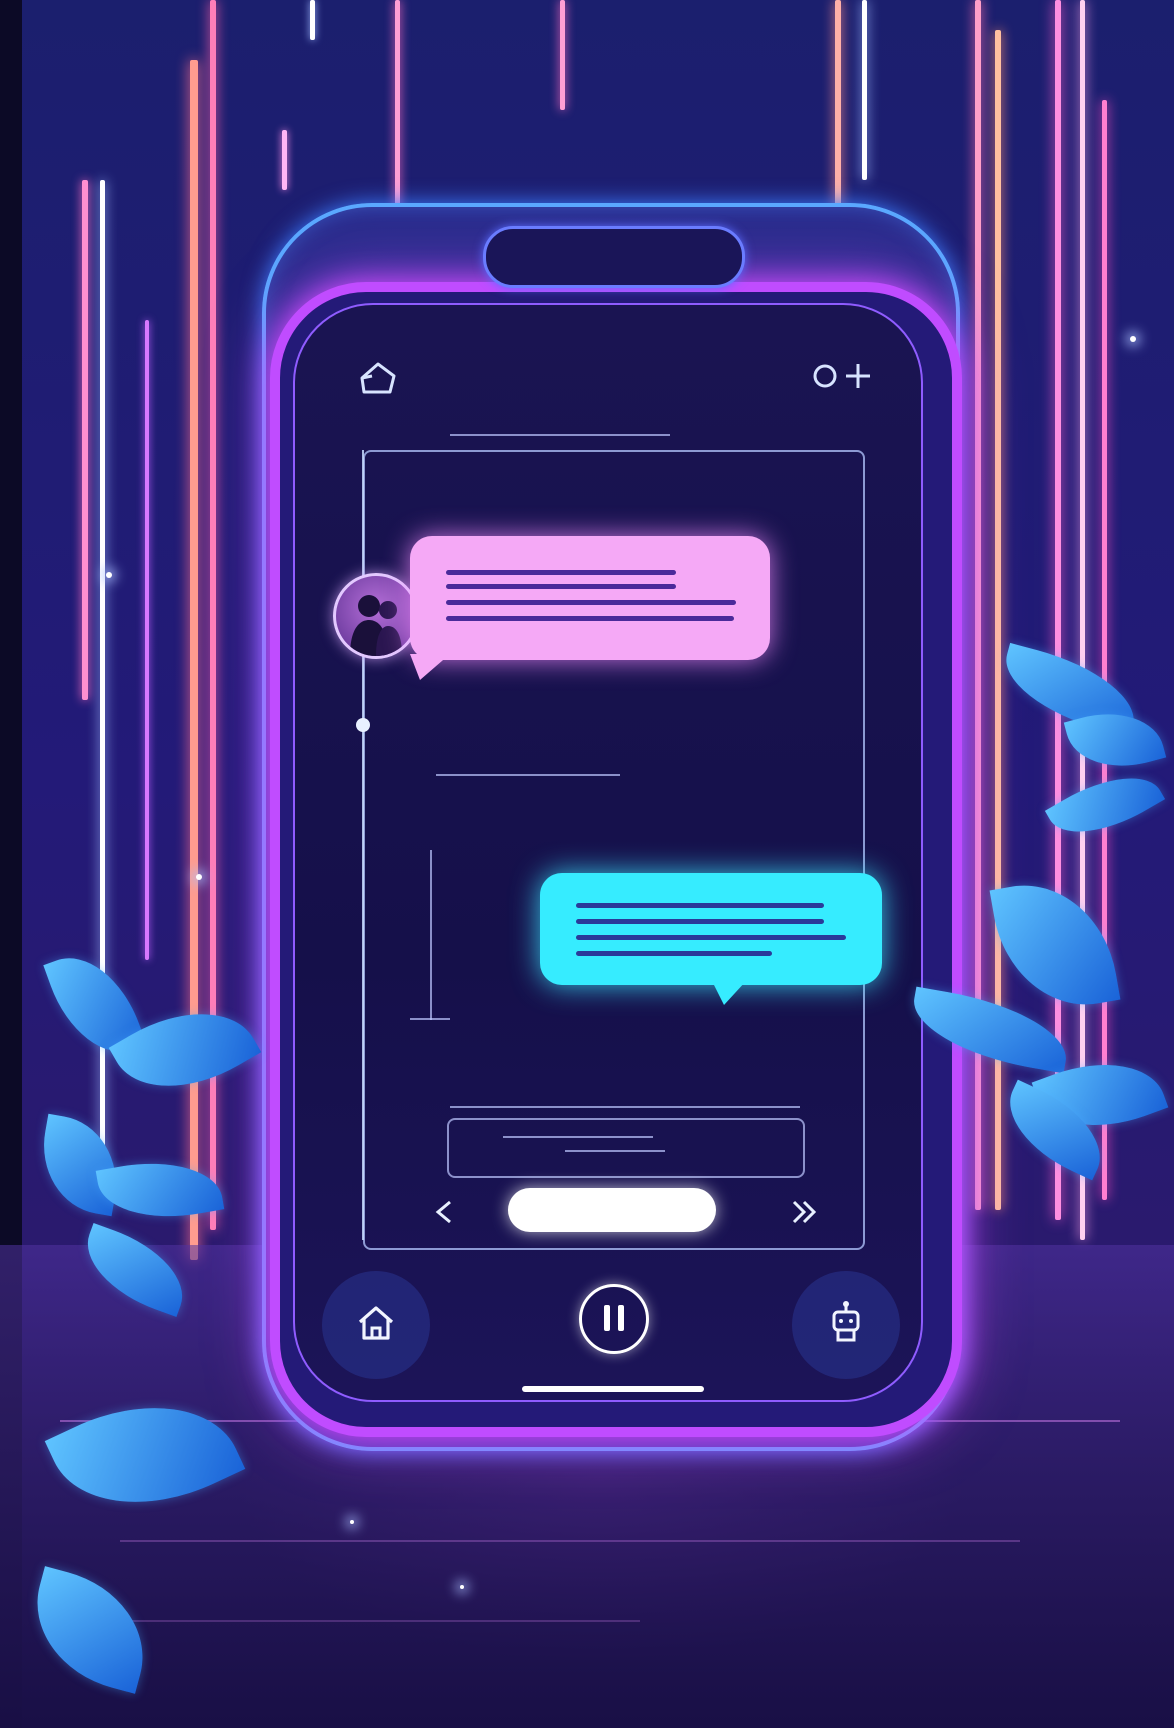 This screenshot has height=1728, width=1174. I want to click on pause-icon, so click(614, 1318).